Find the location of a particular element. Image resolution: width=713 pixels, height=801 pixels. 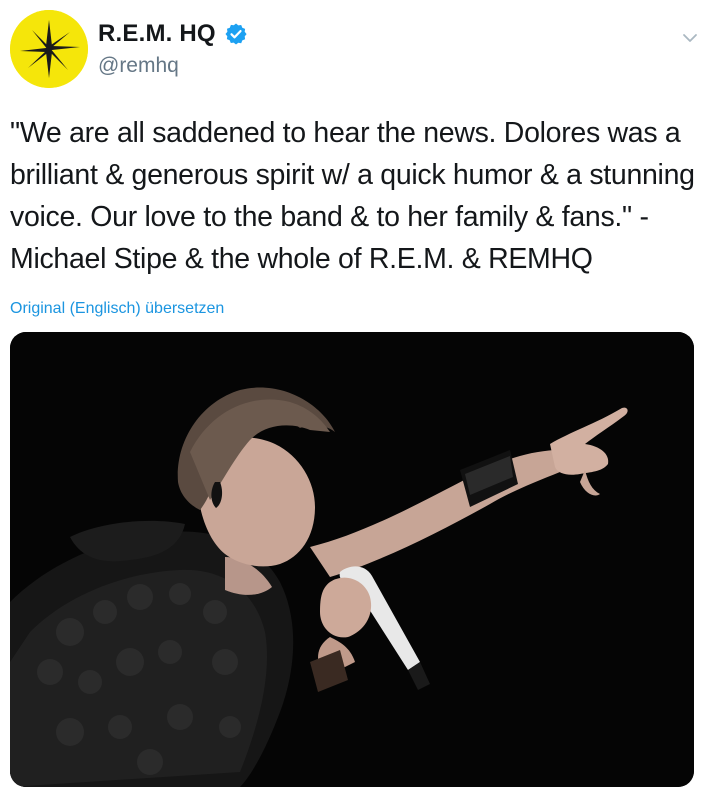

display-name: R.E.M. HQ is located at coordinates (157, 34).